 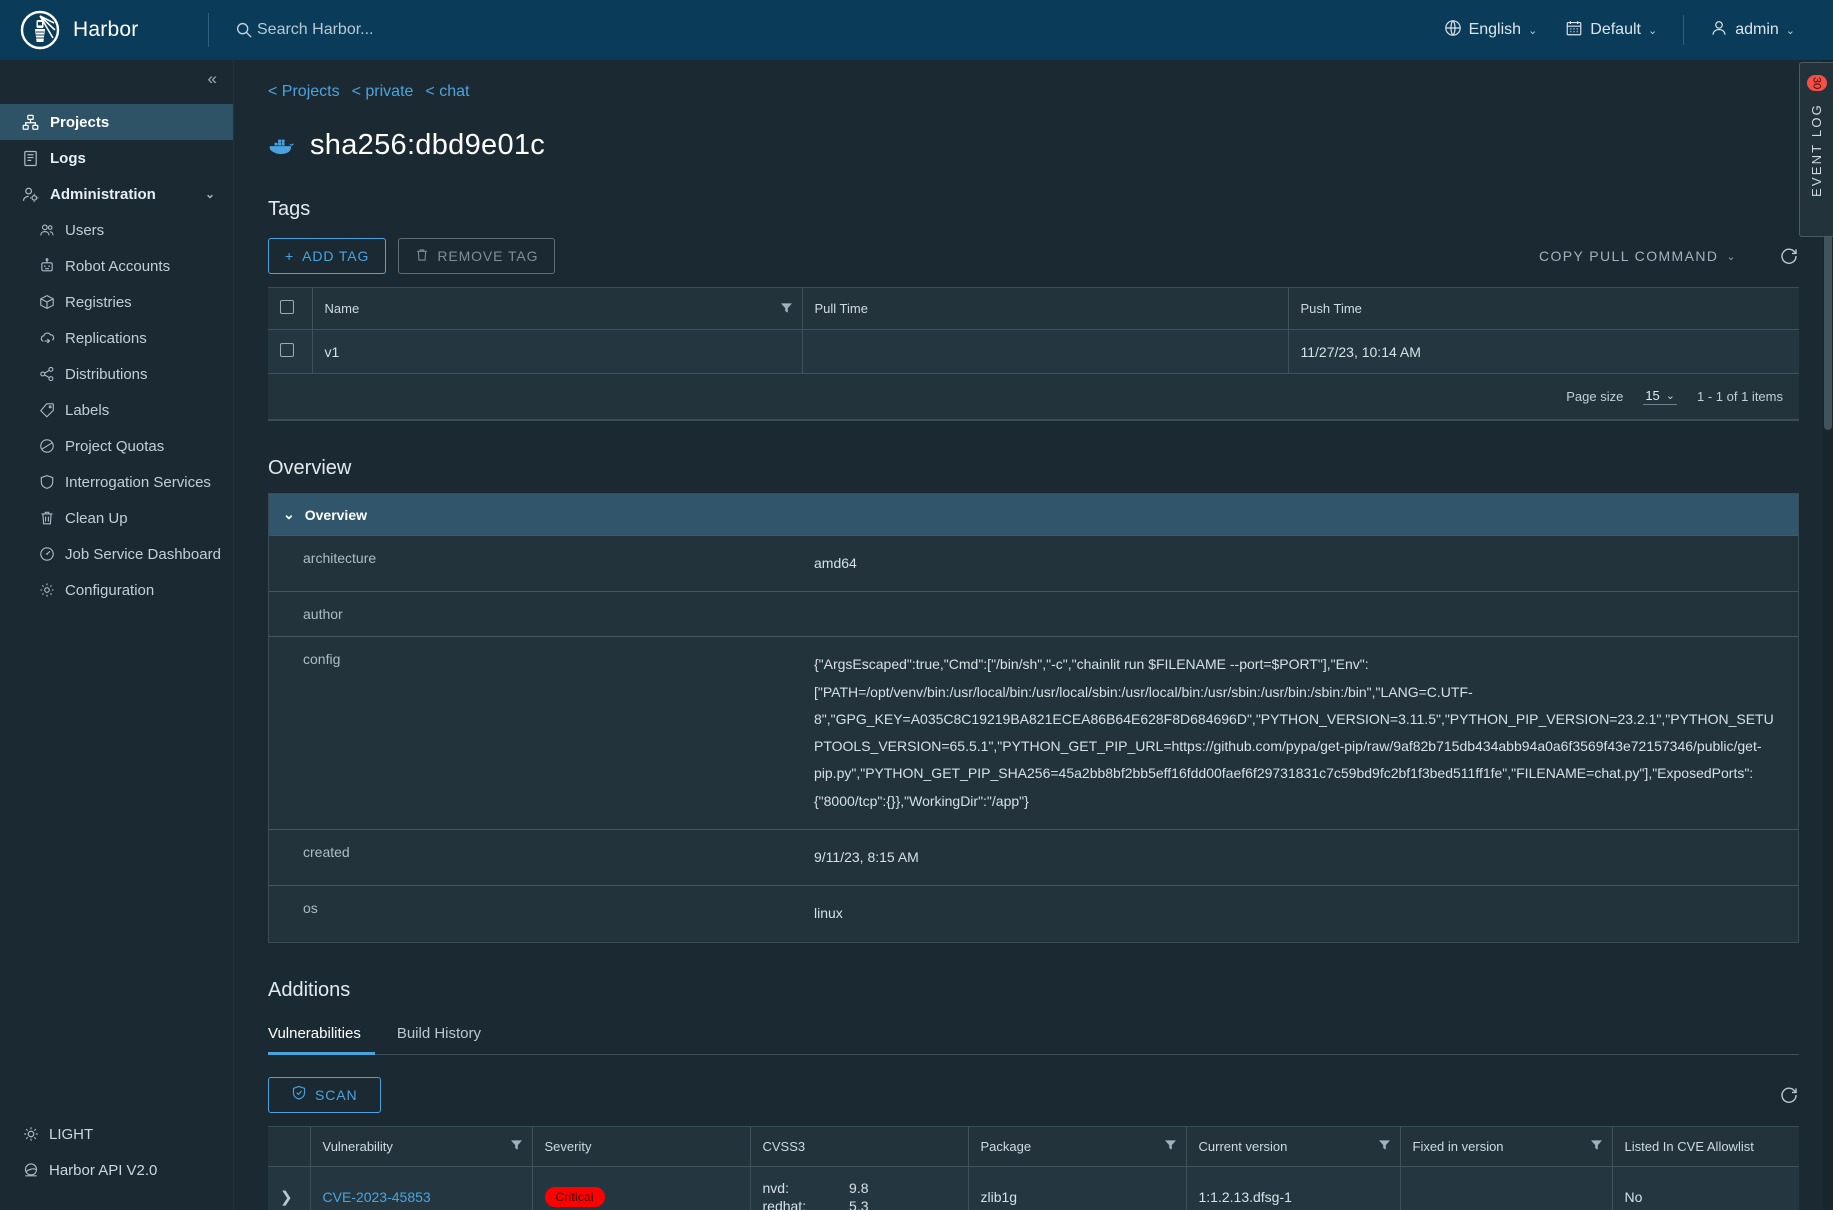 I want to click on breadcrumb-private: < private, so click(x=383, y=92).